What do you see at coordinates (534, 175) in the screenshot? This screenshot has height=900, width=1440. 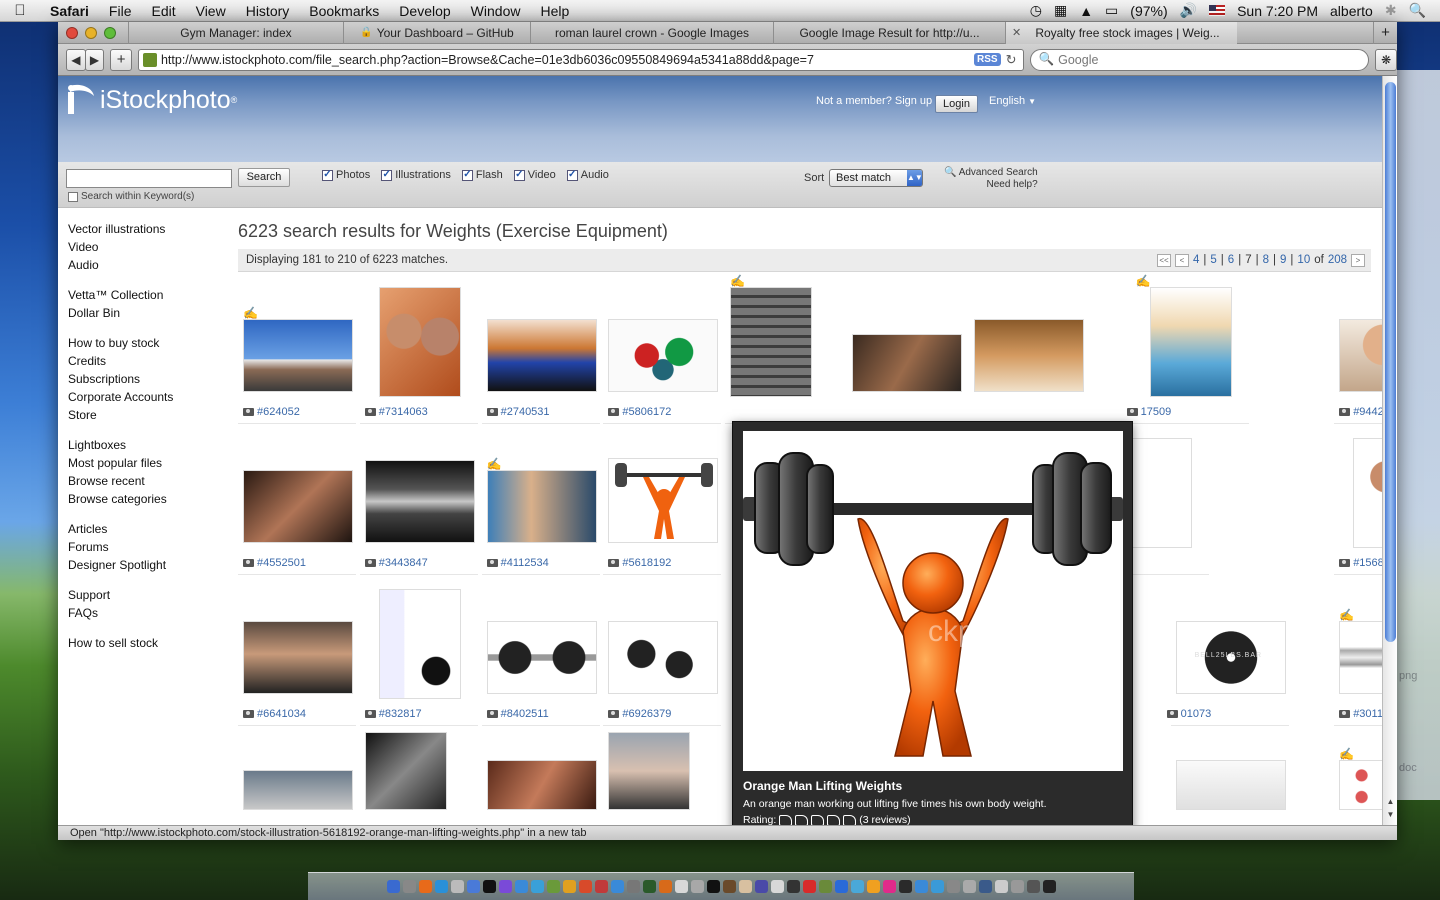 I see `filter-video: ✓ Video` at bounding box center [534, 175].